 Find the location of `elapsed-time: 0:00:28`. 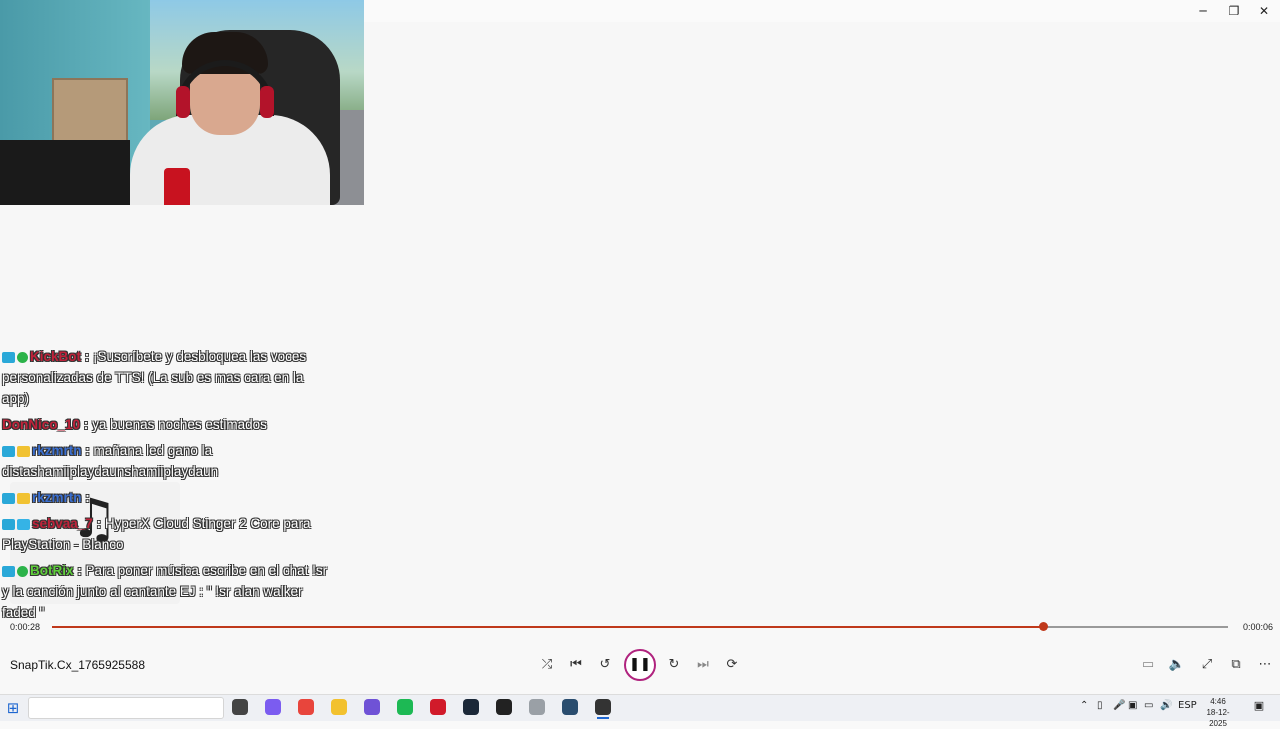

elapsed-time: 0:00:28 is located at coordinates (25, 627).